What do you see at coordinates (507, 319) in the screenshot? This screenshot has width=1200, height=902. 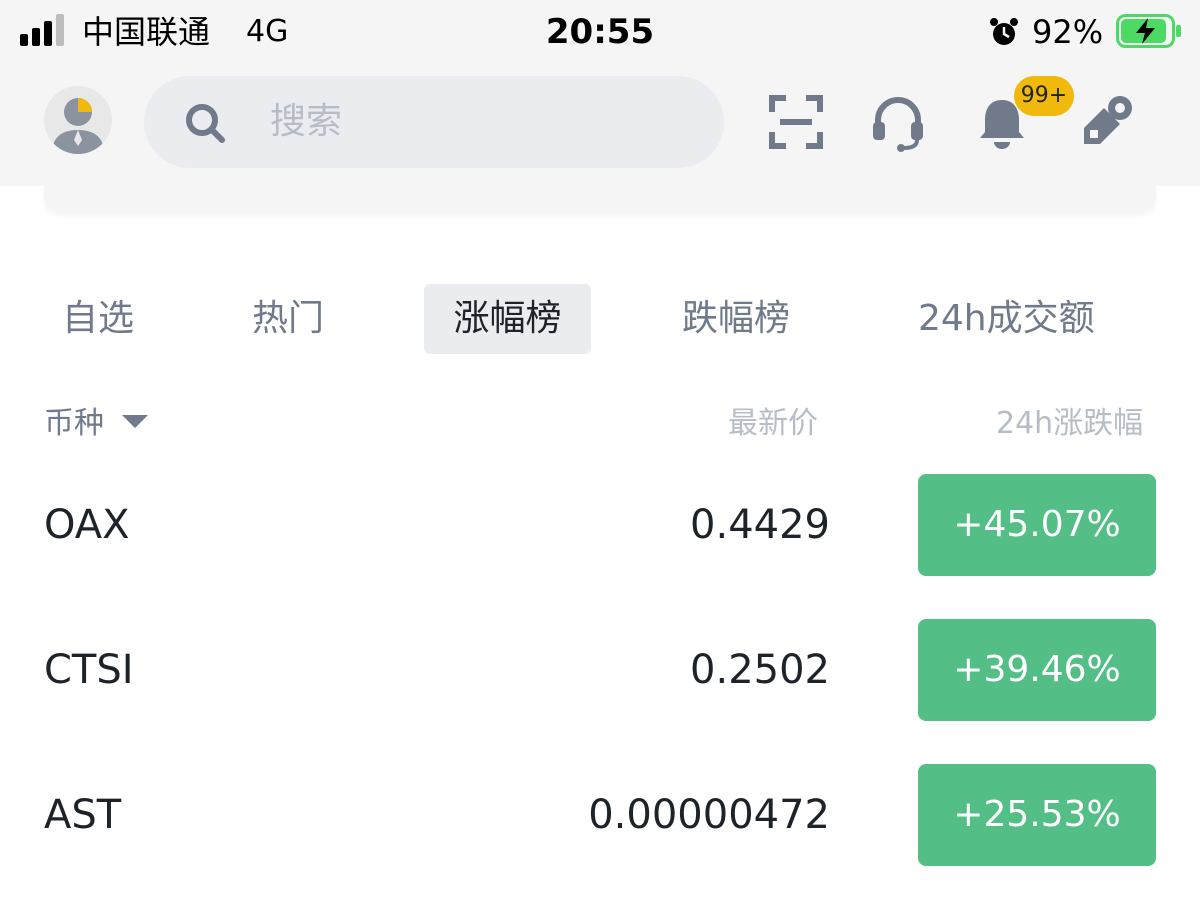 I see `tab-gainers: 涨幅榜` at bounding box center [507, 319].